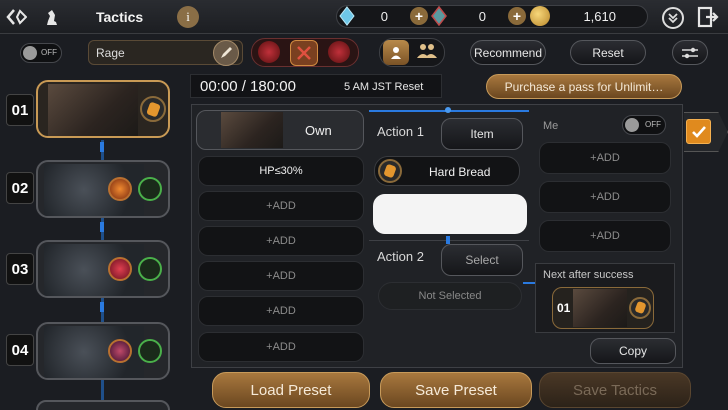 The width and height of the screenshot is (728, 410). I want to click on rage-mode-2-icon, so click(304, 53).